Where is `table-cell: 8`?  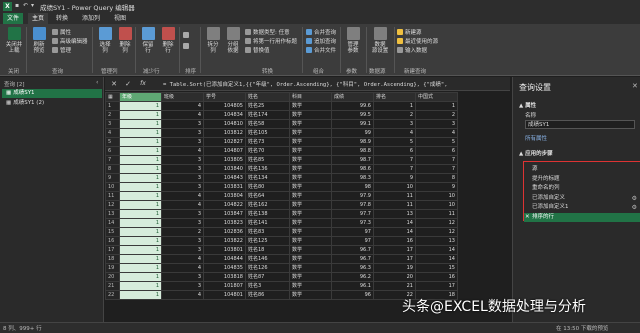 table-cell: 8 is located at coordinates (436, 178).